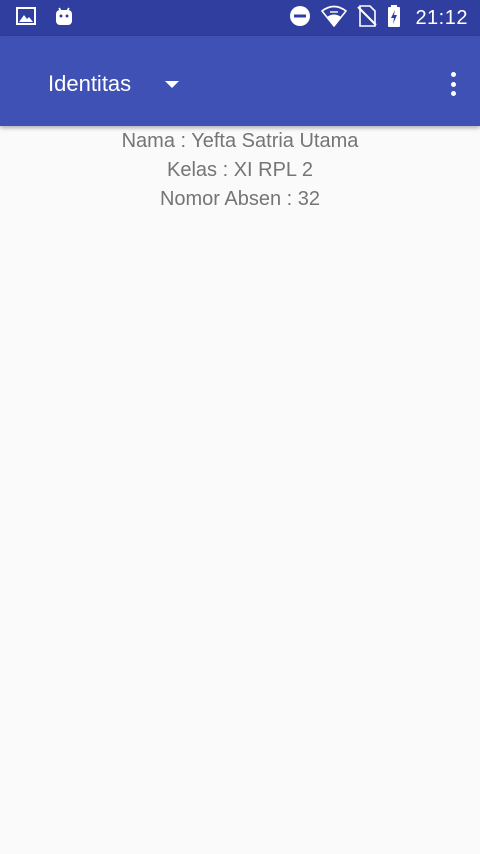 The height and width of the screenshot is (854, 480). Describe the element at coordinates (240, 141) in the screenshot. I see `nama-text: Nama : Yefta Satria Utama` at that location.